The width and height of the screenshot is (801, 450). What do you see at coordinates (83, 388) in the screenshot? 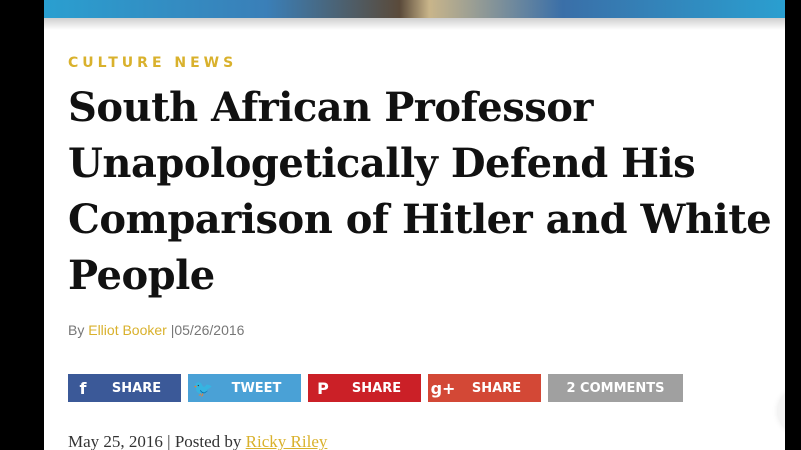
I see `facebook-icon: f` at bounding box center [83, 388].